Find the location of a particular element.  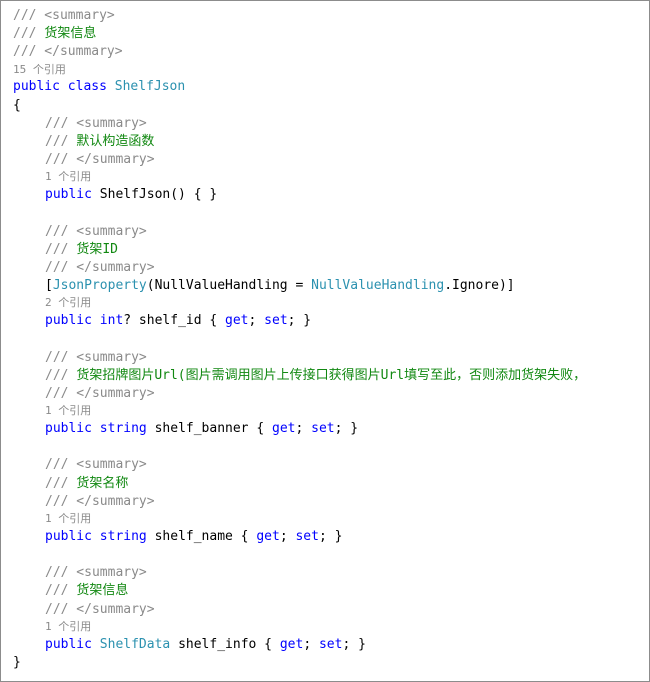

code-line: /// 货架ID is located at coordinates (81, 250).